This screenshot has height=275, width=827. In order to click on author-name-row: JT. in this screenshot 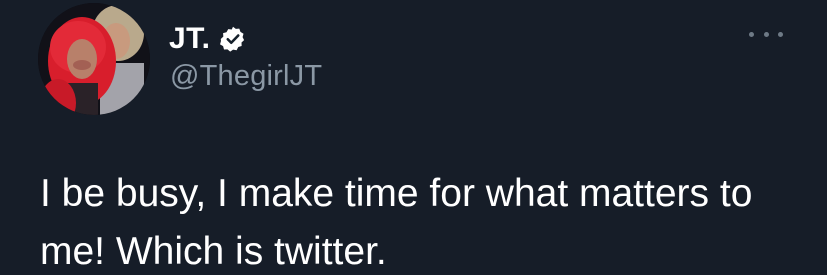, I will do `click(208, 39)`.